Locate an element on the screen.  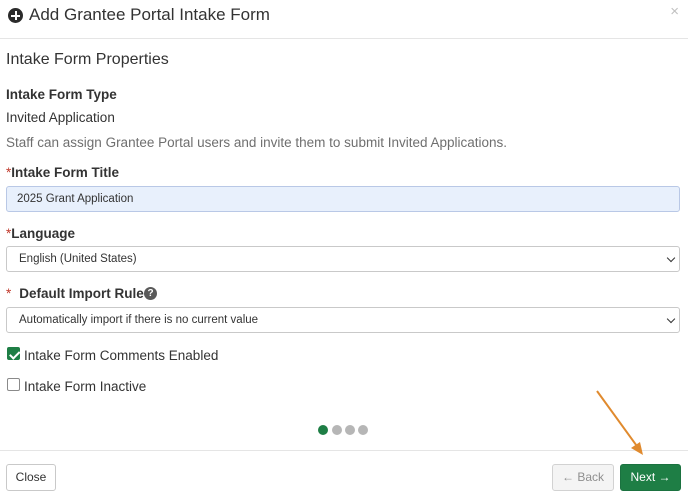
title-field-label: *Intake Form Title is located at coordinates (62, 172).